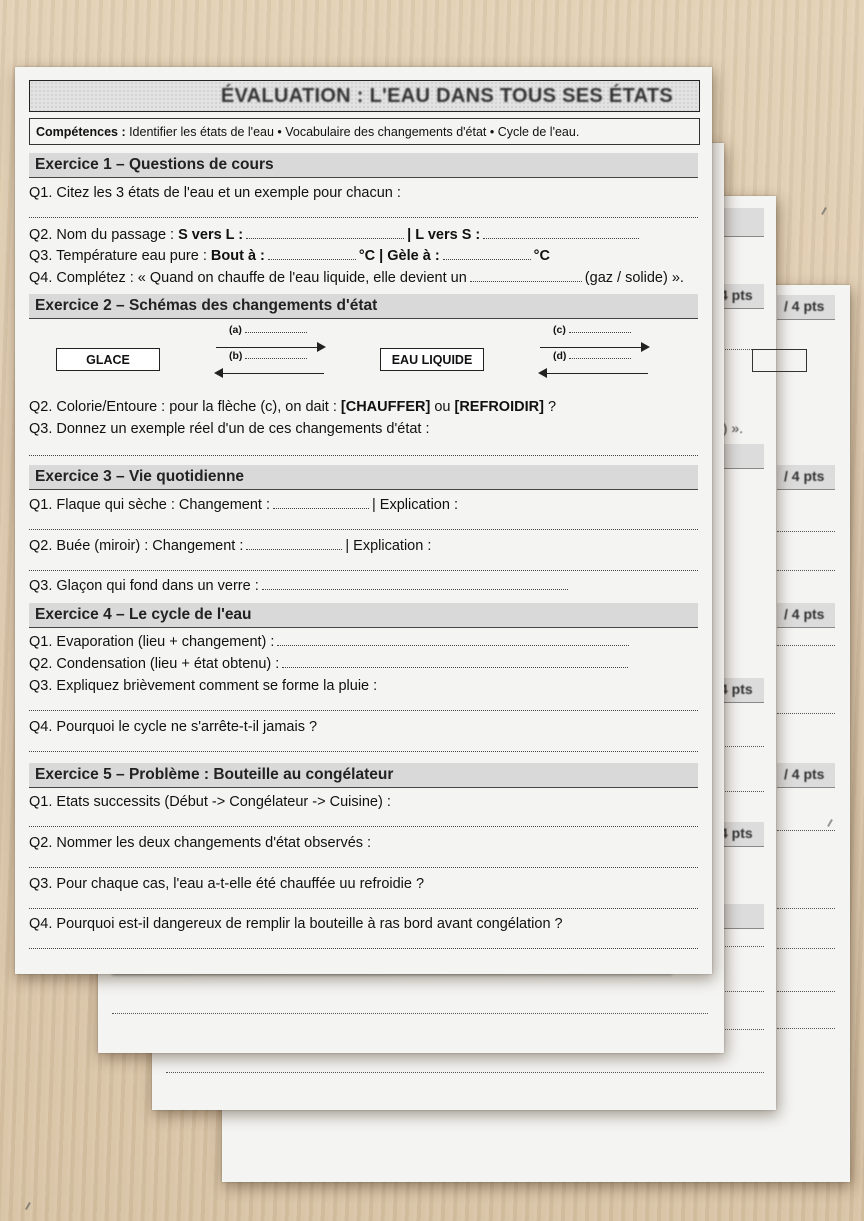 The width and height of the screenshot is (864, 1221). I want to click on ex4-q2-text: Q2. Condensation (lieu + état obtenu) :, so click(154, 664).